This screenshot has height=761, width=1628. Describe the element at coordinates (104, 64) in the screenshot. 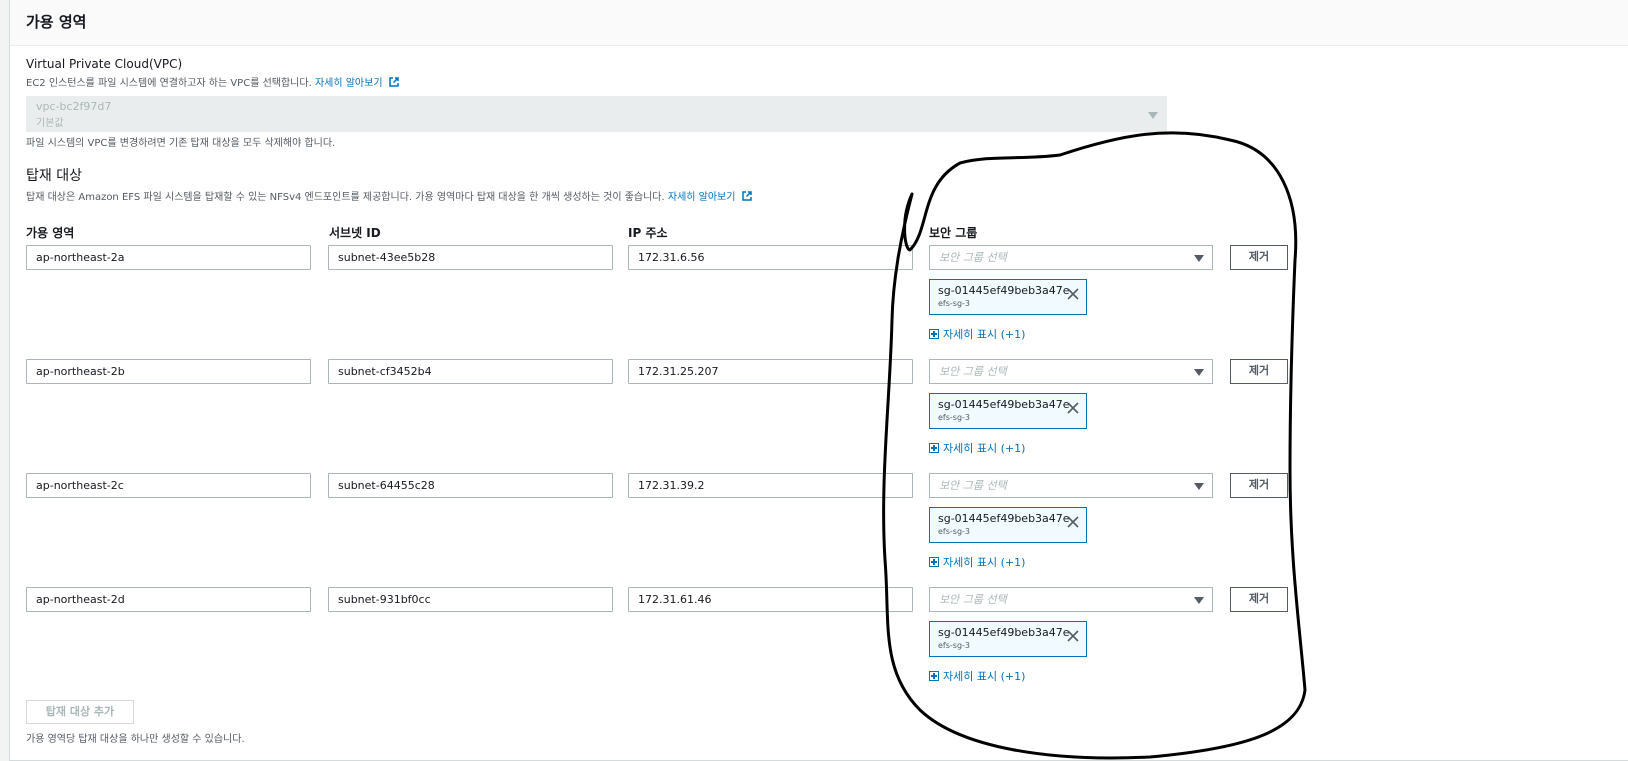

I see `vpc-label: Virtual Private Cloud(VPC)` at that location.